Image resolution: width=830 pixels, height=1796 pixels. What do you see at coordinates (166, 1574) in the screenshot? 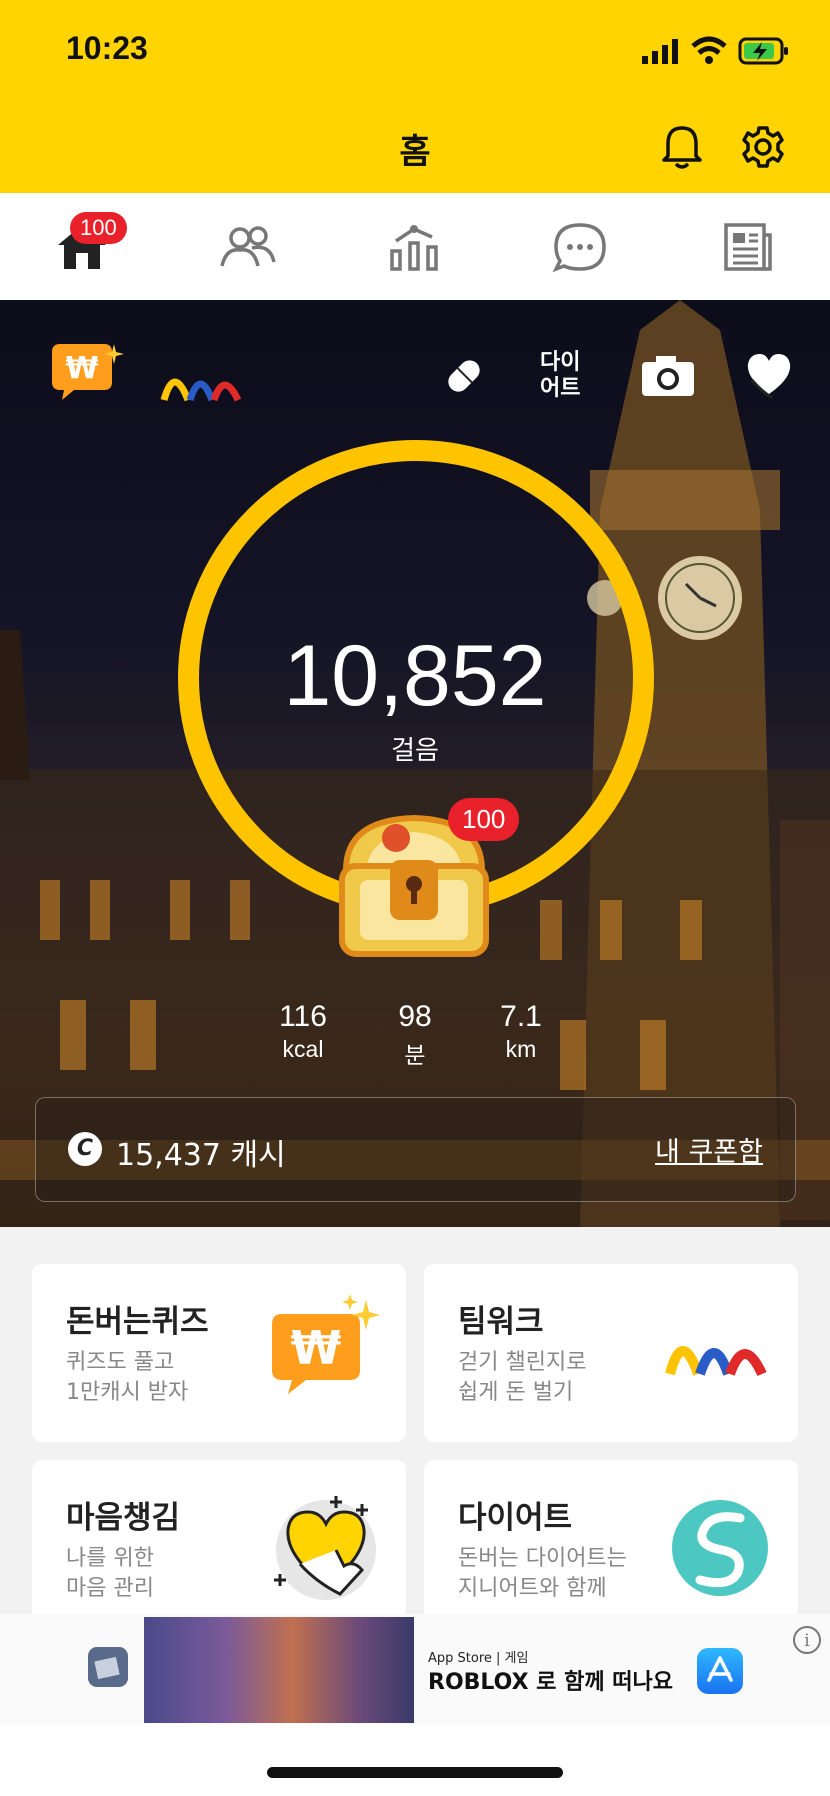
I see `card-mindfulness-subtitle: 나를 위한 마음 관리` at bounding box center [166, 1574].